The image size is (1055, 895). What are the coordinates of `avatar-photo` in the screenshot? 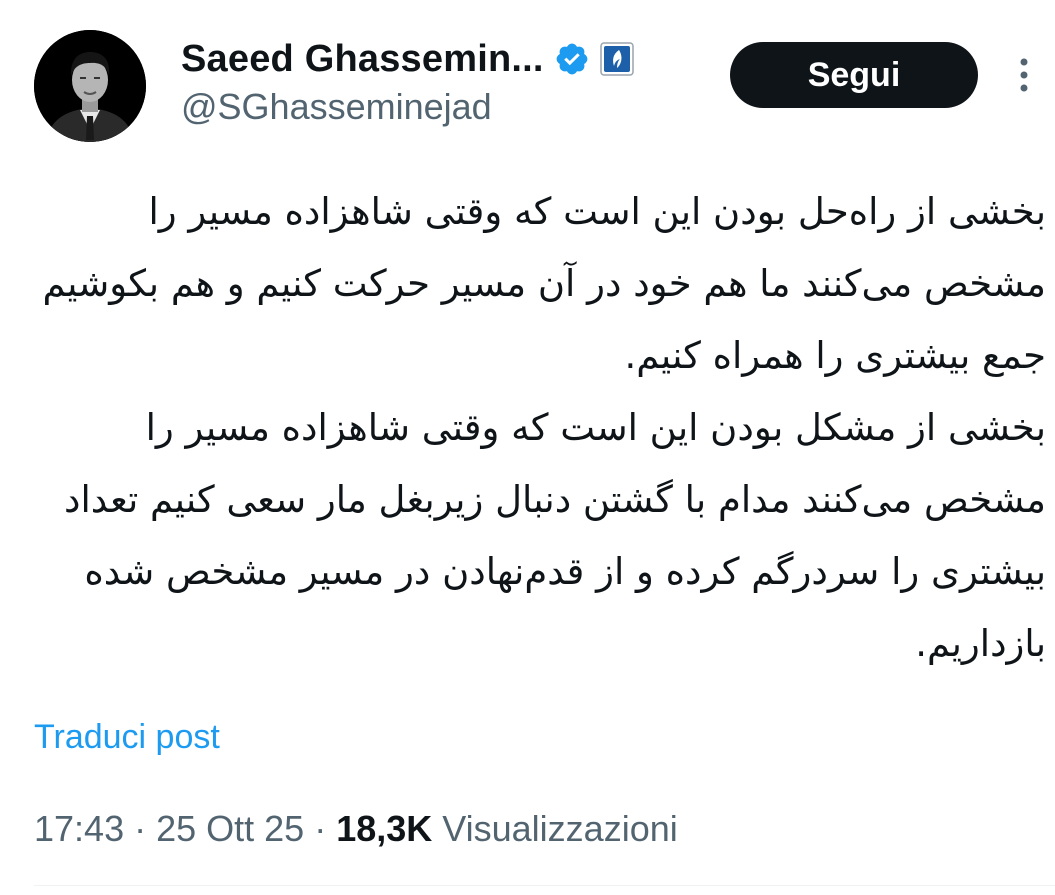 It's located at (90, 86).